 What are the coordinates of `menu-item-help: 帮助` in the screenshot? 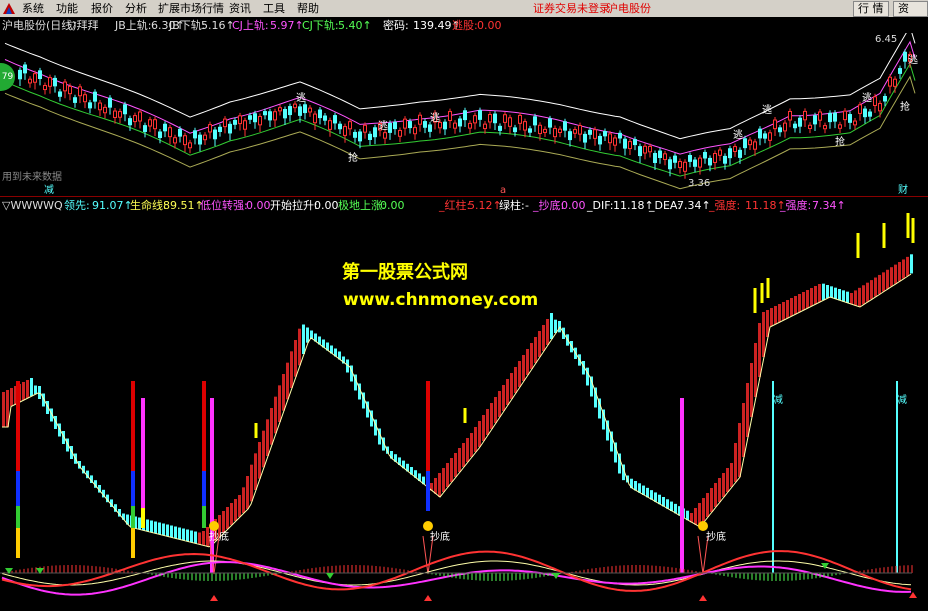 It's located at (308, 8).